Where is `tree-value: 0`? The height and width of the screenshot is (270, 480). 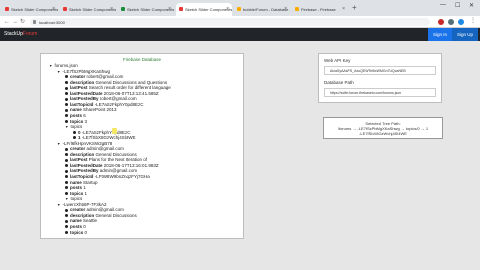
tree-value: 0 is located at coordinates (86, 232).